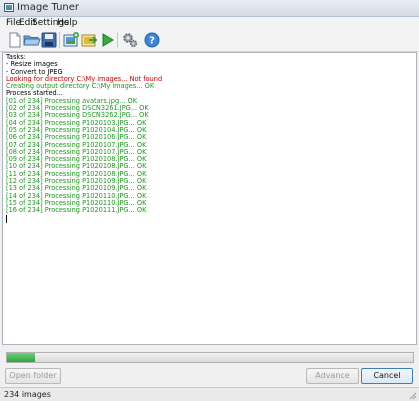 The image size is (419, 401). I want to click on open-folder-icon, so click(32, 40).